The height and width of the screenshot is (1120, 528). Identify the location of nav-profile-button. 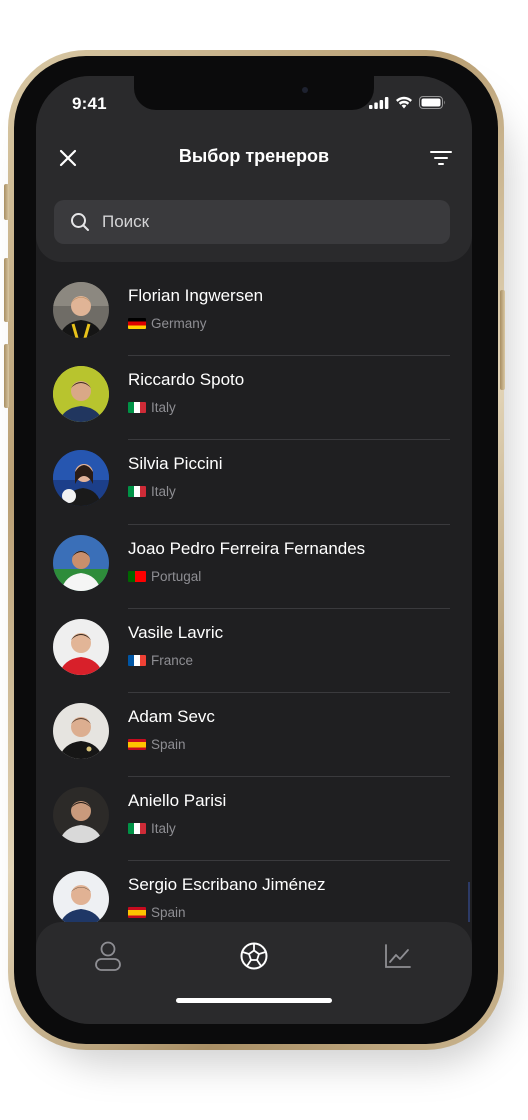
(108, 956).